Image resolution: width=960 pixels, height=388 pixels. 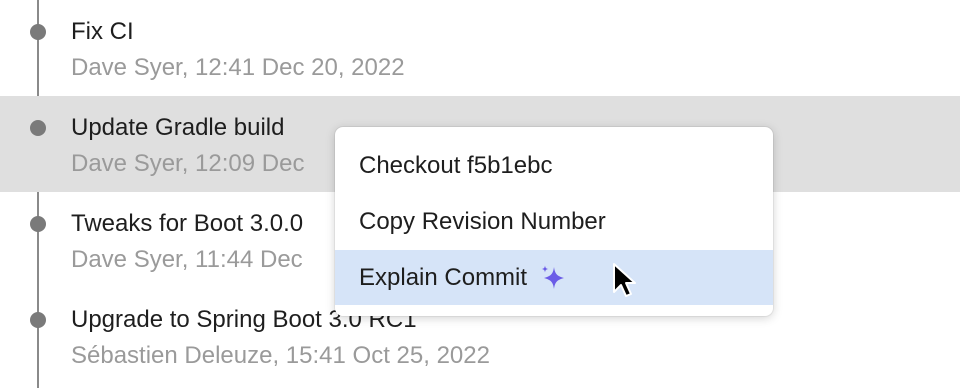 What do you see at coordinates (624, 280) in the screenshot?
I see `mouse-cursor-icon` at bounding box center [624, 280].